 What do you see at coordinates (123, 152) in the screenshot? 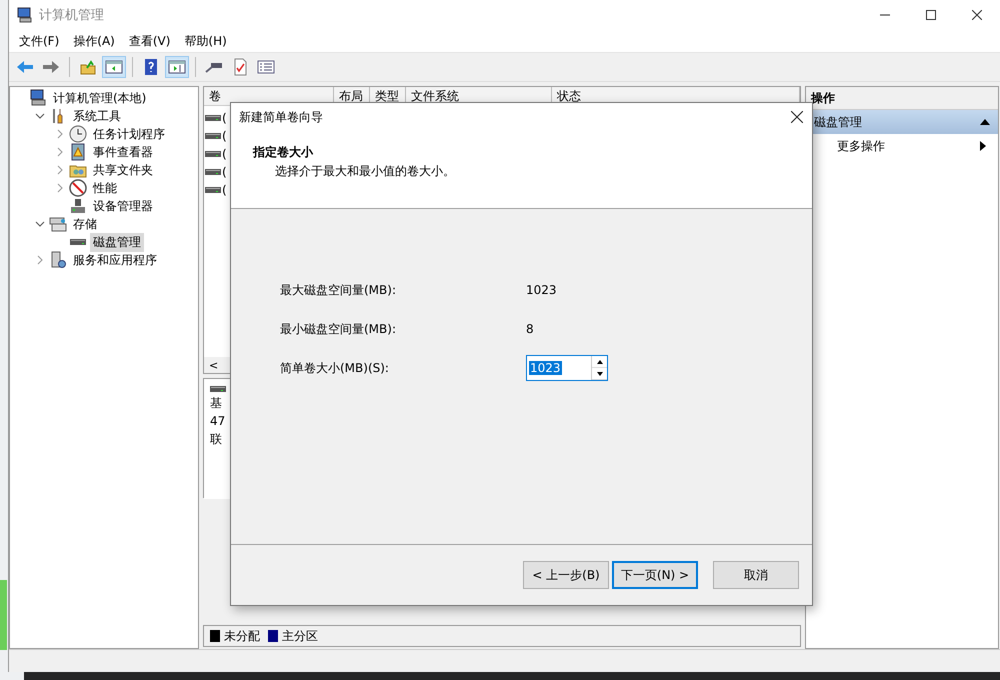
I see `tree-item: 事件查看器` at bounding box center [123, 152].